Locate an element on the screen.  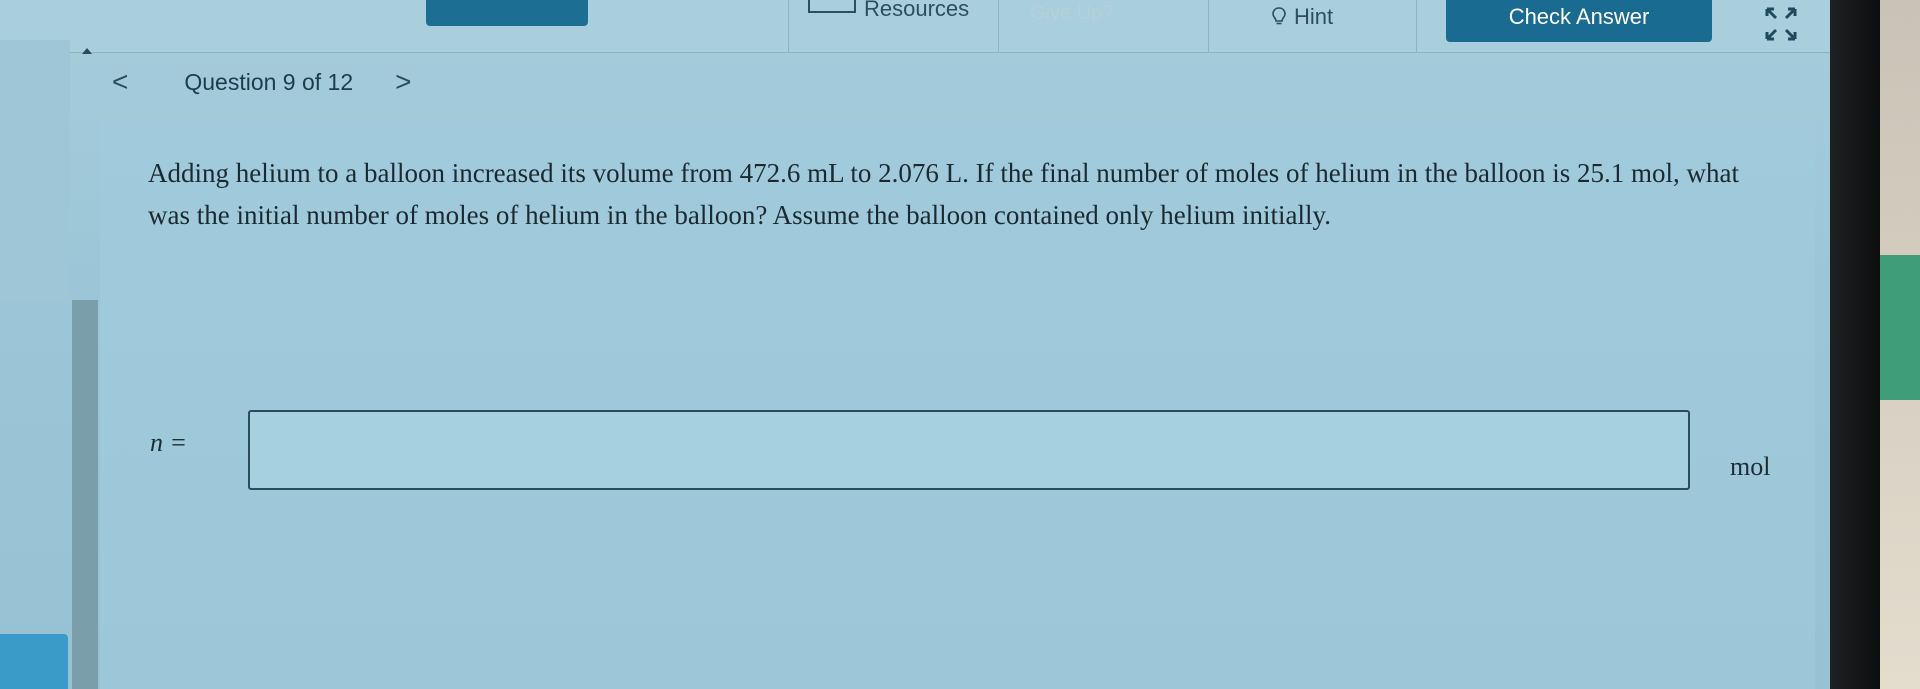
next-question-icon: > is located at coordinates (403, 82).